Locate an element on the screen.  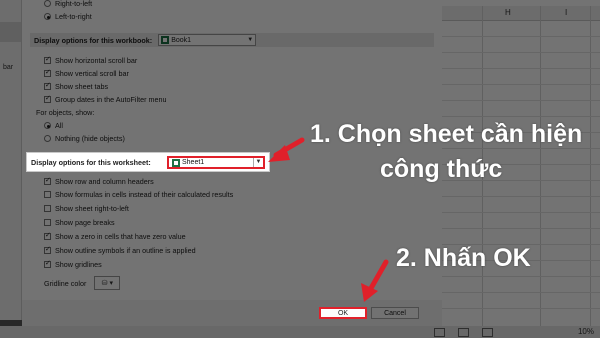
radio-left-to-right-button is located at coordinates (47, 16).